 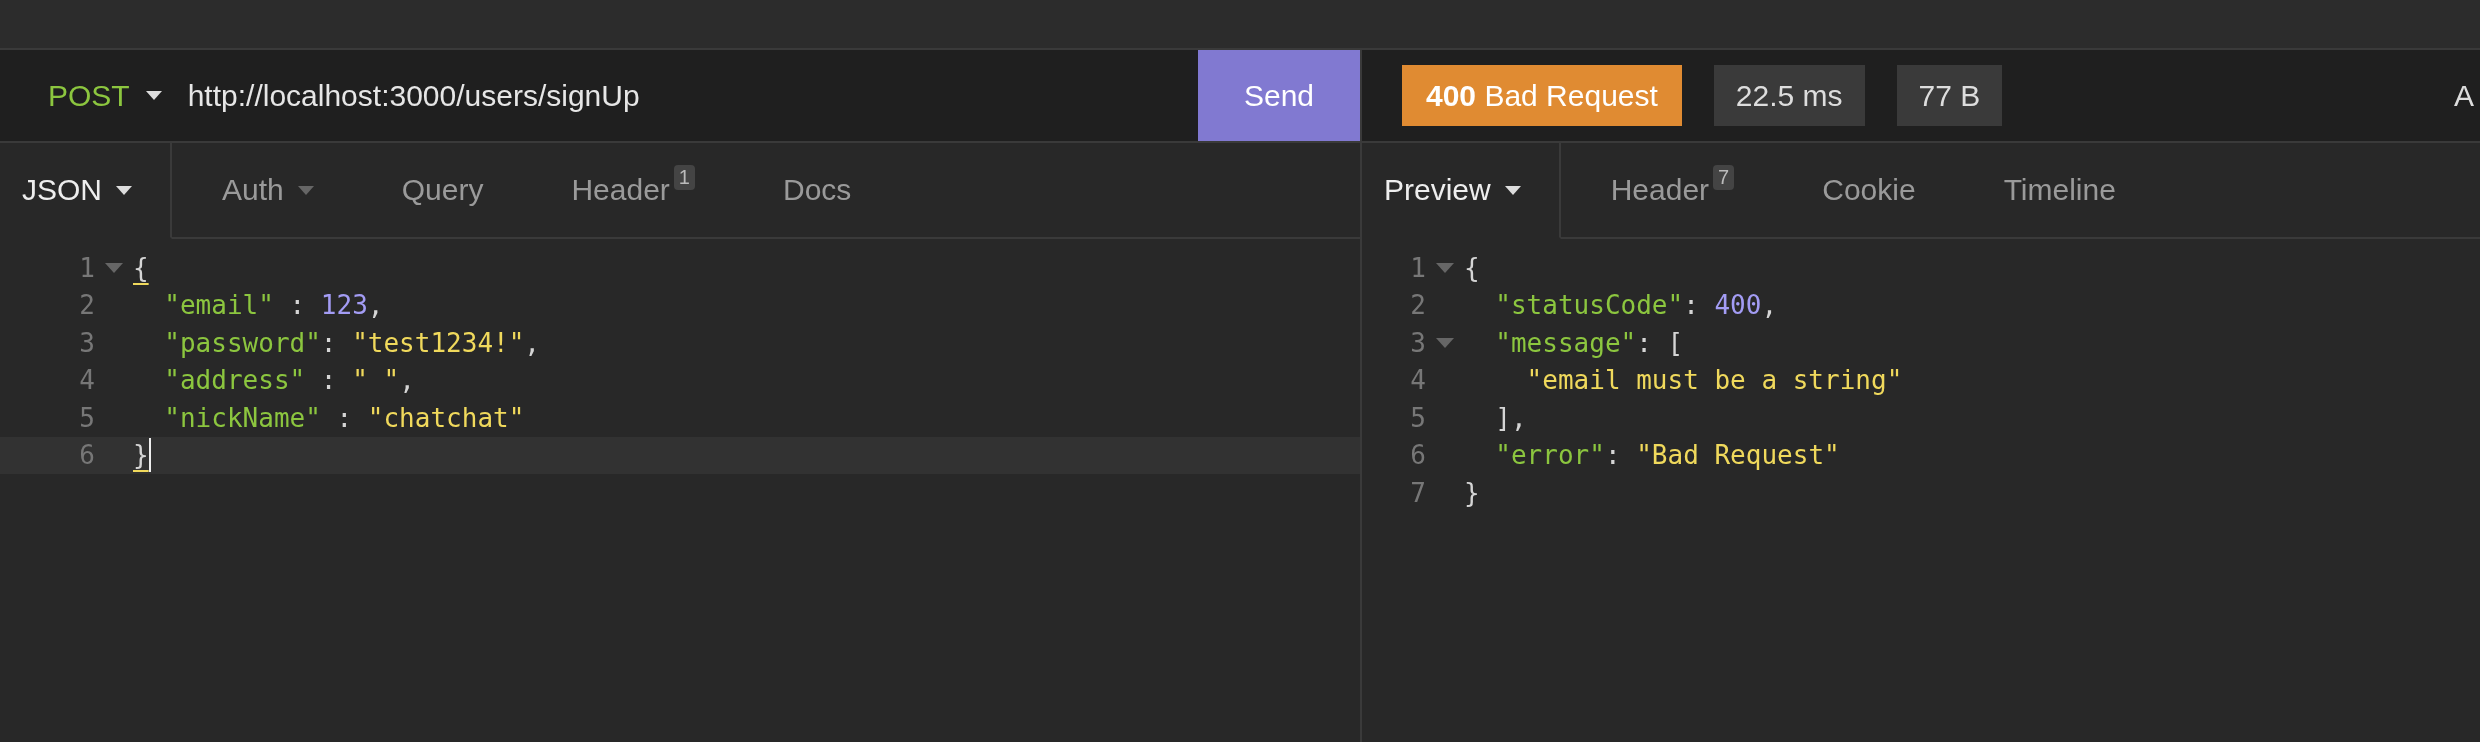 I want to click on tab: Cookie, so click(x=1863, y=191).